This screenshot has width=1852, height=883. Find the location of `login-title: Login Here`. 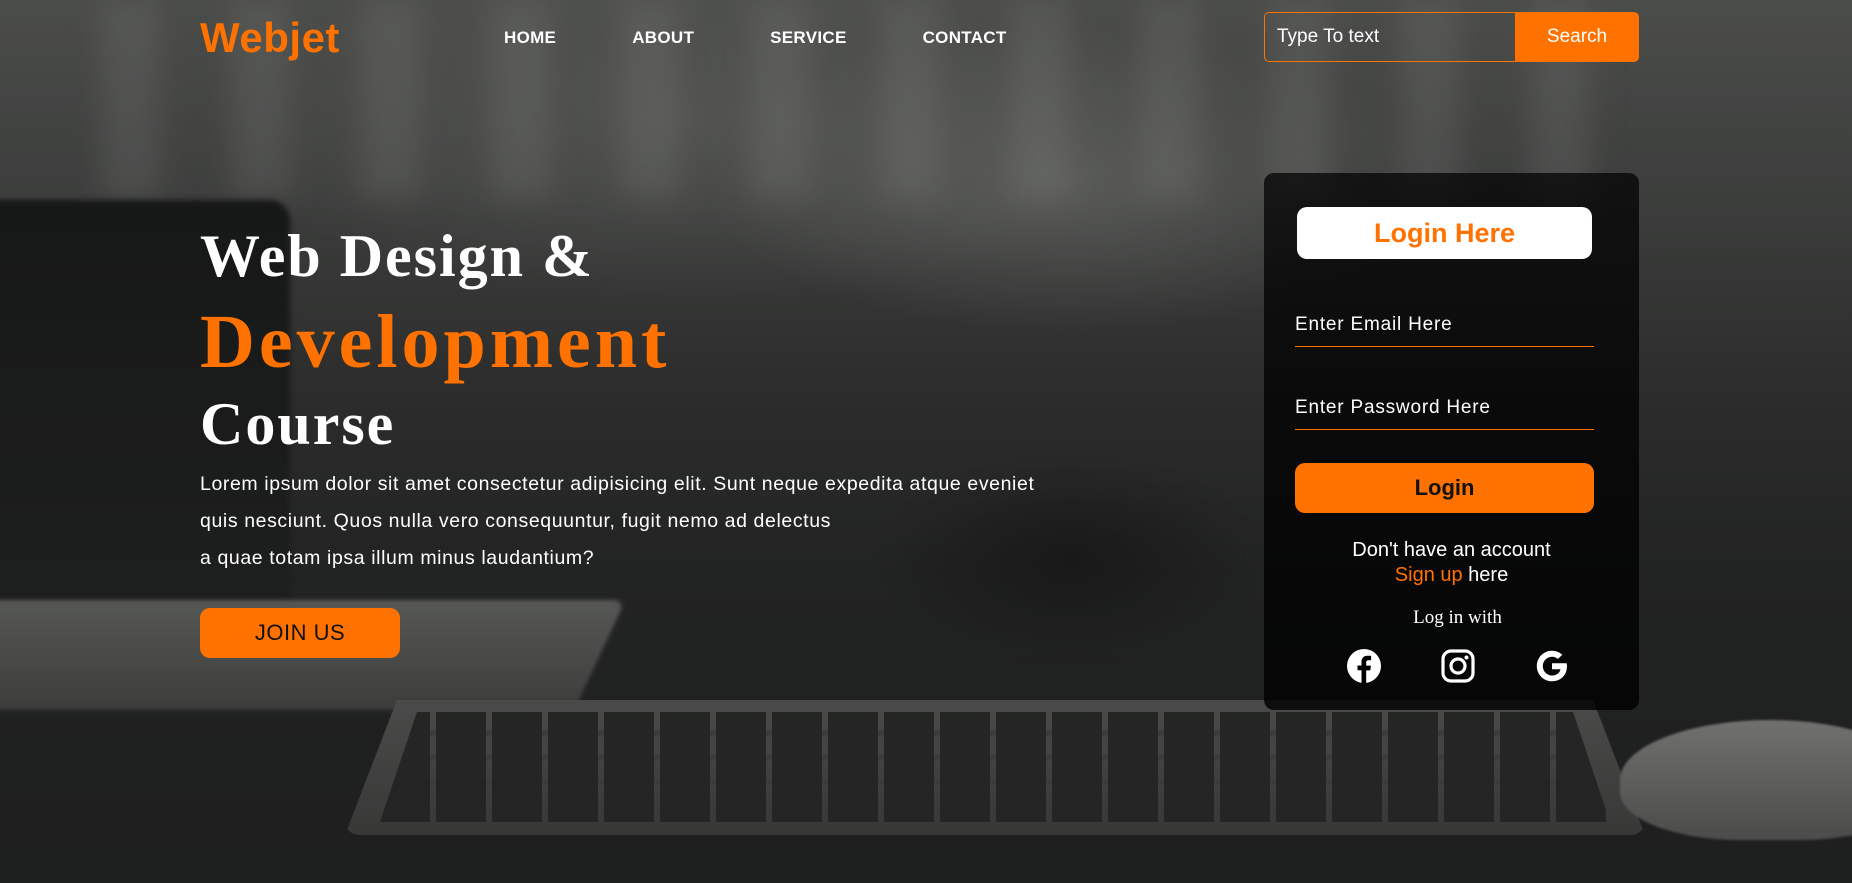

login-title: Login Here is located at coordinates (1444, 233).